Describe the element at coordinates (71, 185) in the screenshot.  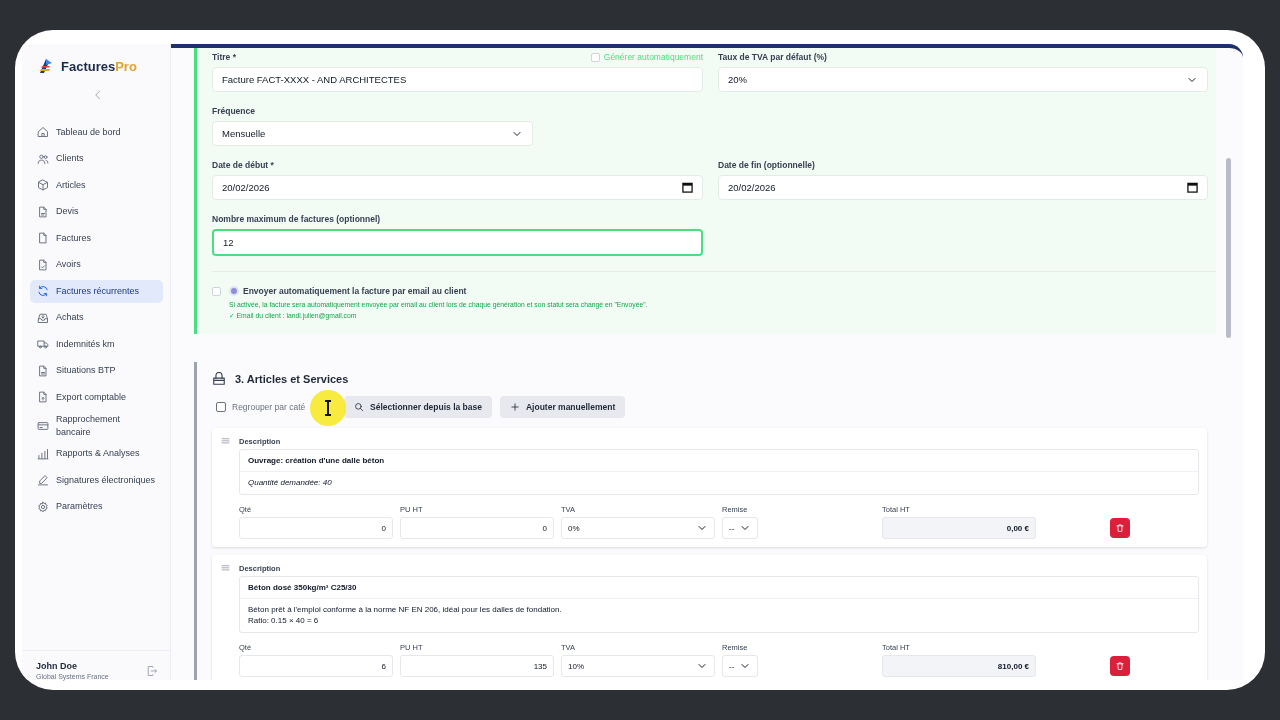
I see `sidebar-label: Articles` at that location.